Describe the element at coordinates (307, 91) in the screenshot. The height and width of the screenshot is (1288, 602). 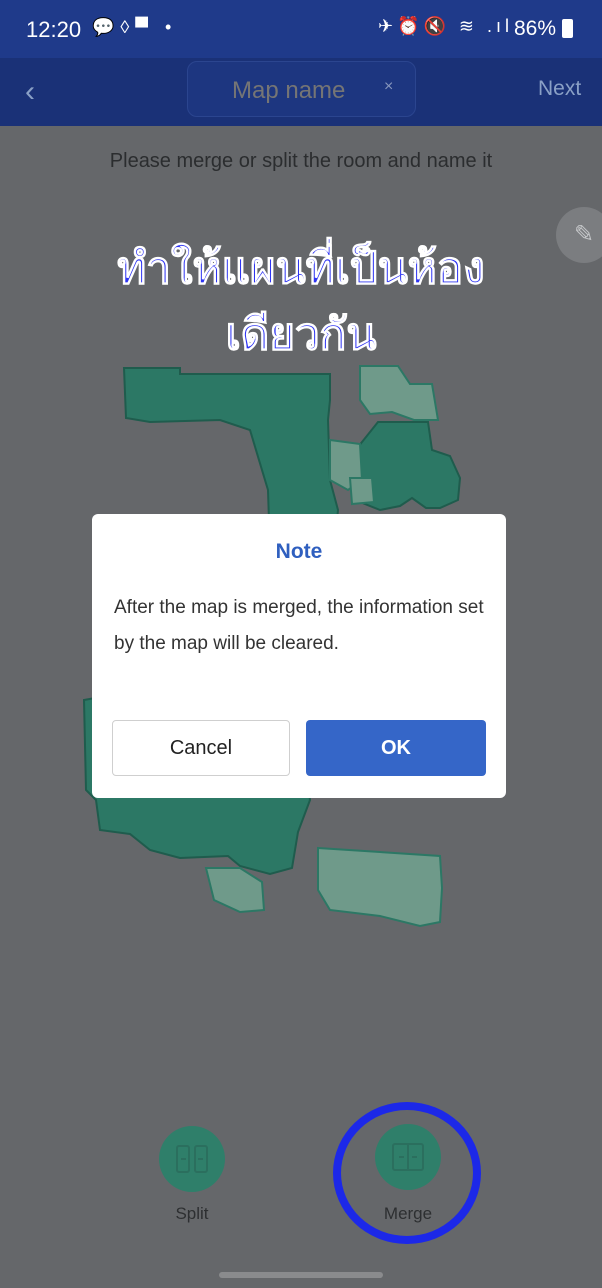
I see `map-name-input` at that location.